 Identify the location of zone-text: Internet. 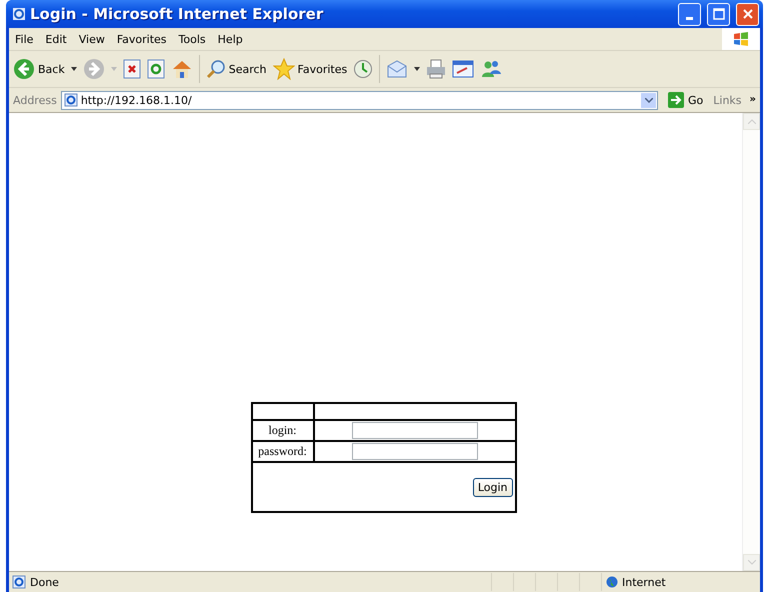
(644, 582).